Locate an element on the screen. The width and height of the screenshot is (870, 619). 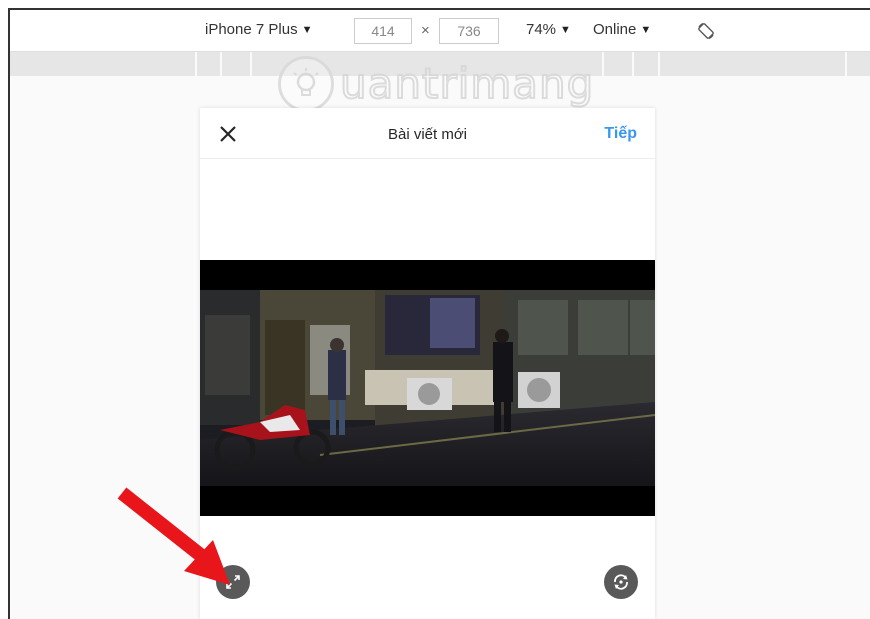
rotate-icon is located at coordinates (621, 582).